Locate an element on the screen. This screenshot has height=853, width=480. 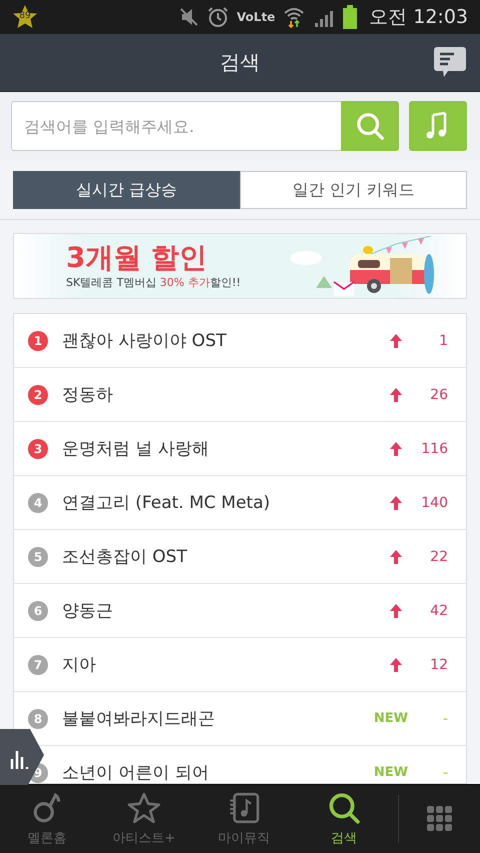
keyword-title: 정동하 is located at coordinates (87, 395).